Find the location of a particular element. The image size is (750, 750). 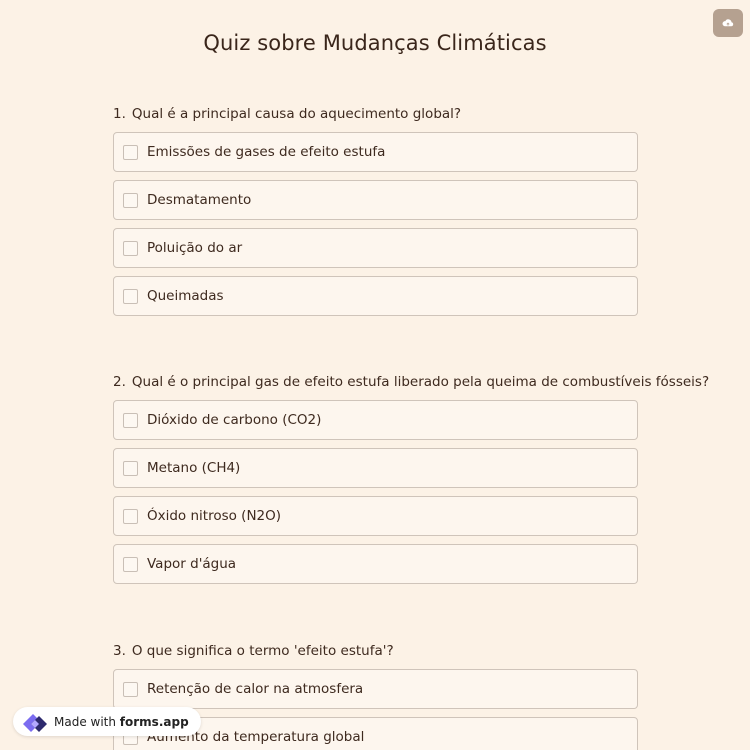

badge-brand: forms.app is located at coordinates (154, 721).